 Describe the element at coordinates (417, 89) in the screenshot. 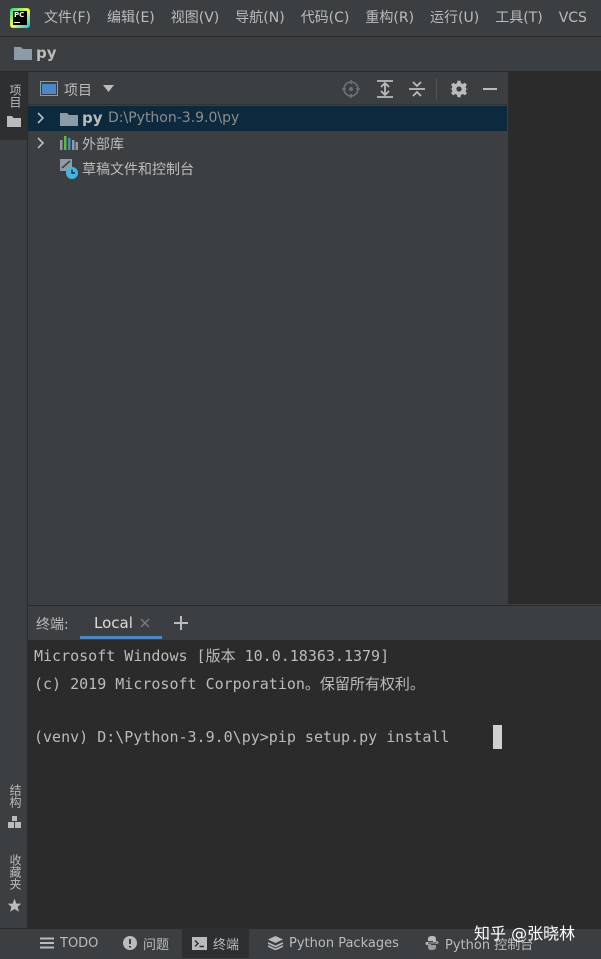

I see `collapse-all-icon` at that location.